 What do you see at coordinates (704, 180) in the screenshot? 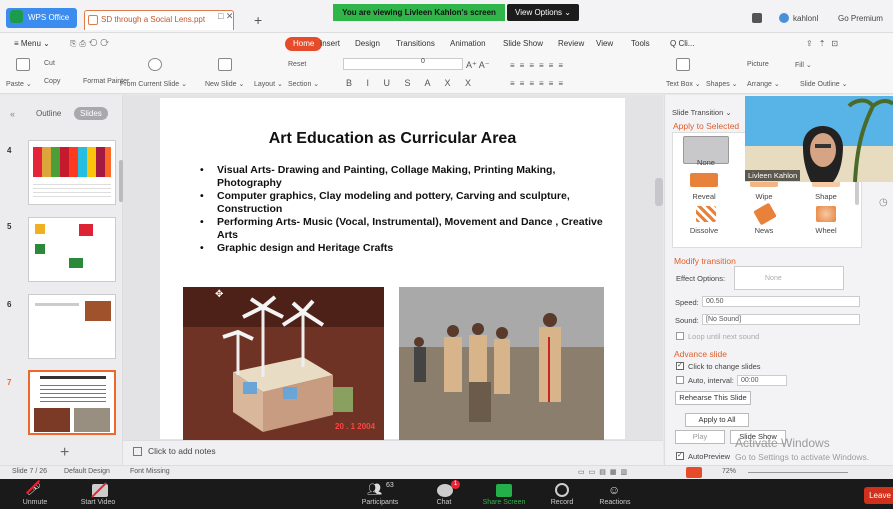
I see `transition-reveal-thumb` at bounding box center [704, 180].